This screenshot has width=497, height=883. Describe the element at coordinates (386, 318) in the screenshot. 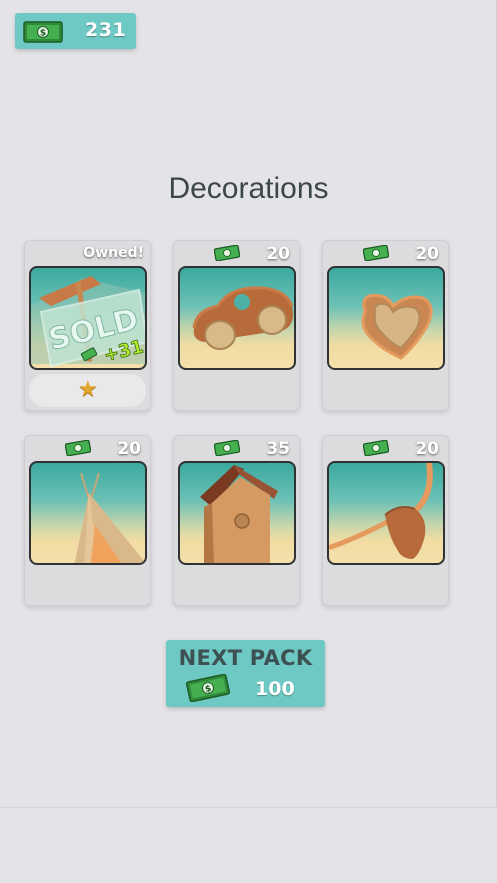

I see `item-preview-heart-bowl` at that location.